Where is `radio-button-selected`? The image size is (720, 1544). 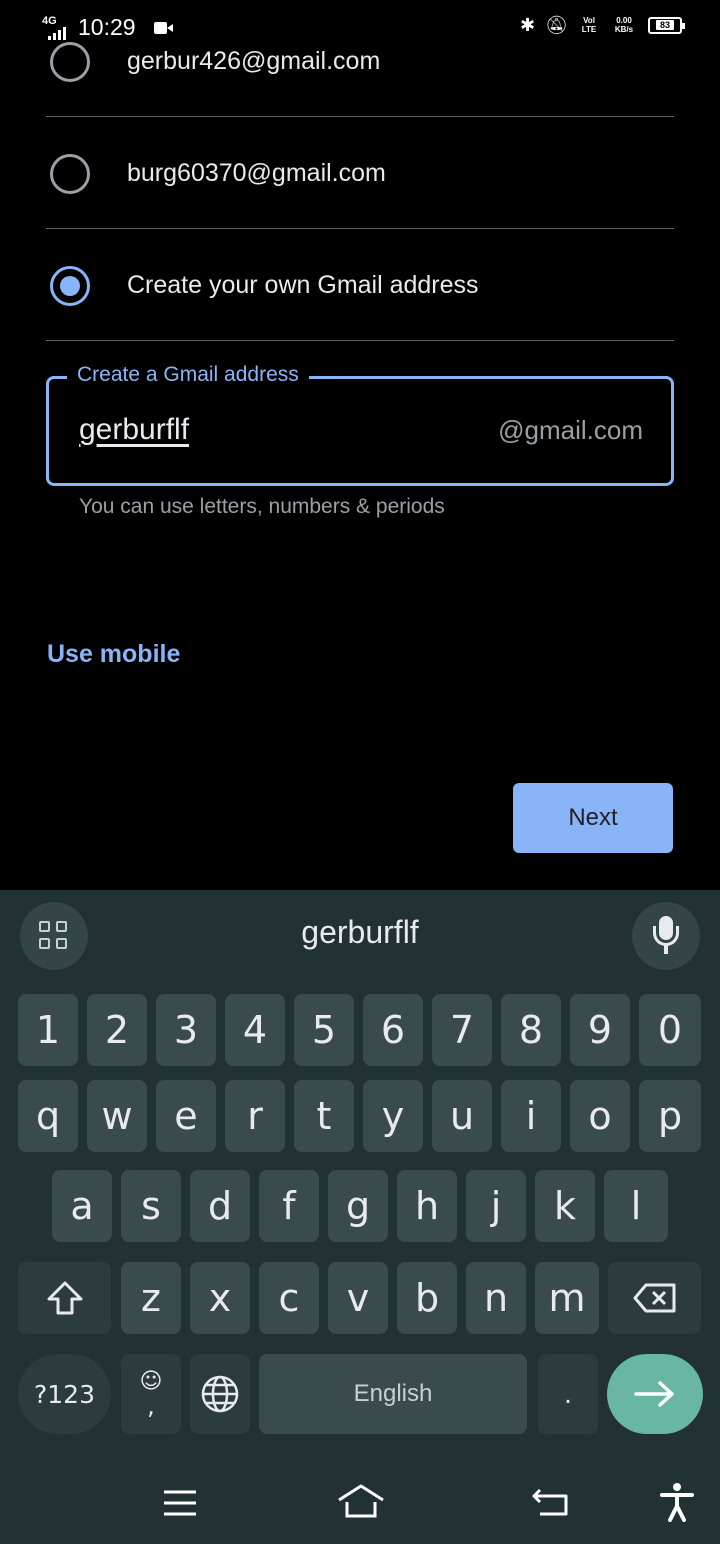 radio-button-selected is located at coordinates (70, 286).